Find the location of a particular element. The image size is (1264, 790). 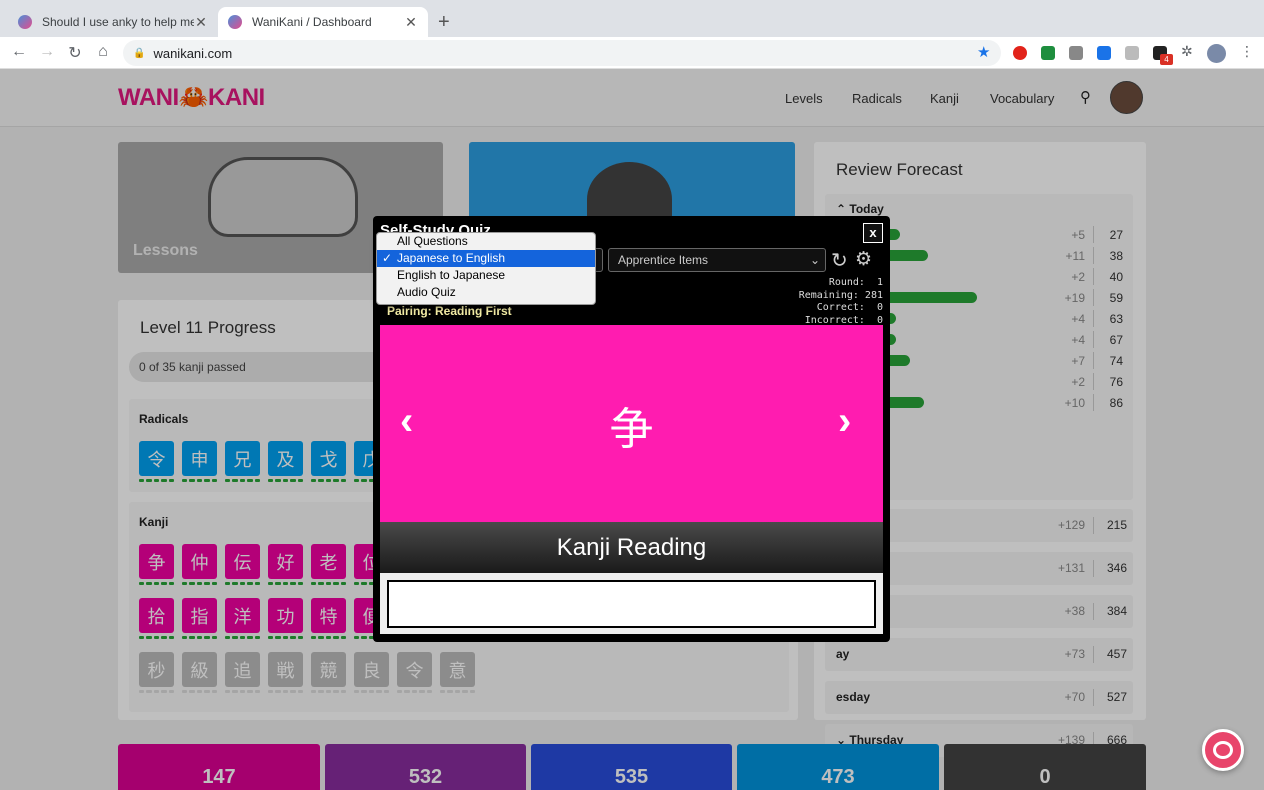

stat-round: Round: 1 is located at coordinates (855, 282).